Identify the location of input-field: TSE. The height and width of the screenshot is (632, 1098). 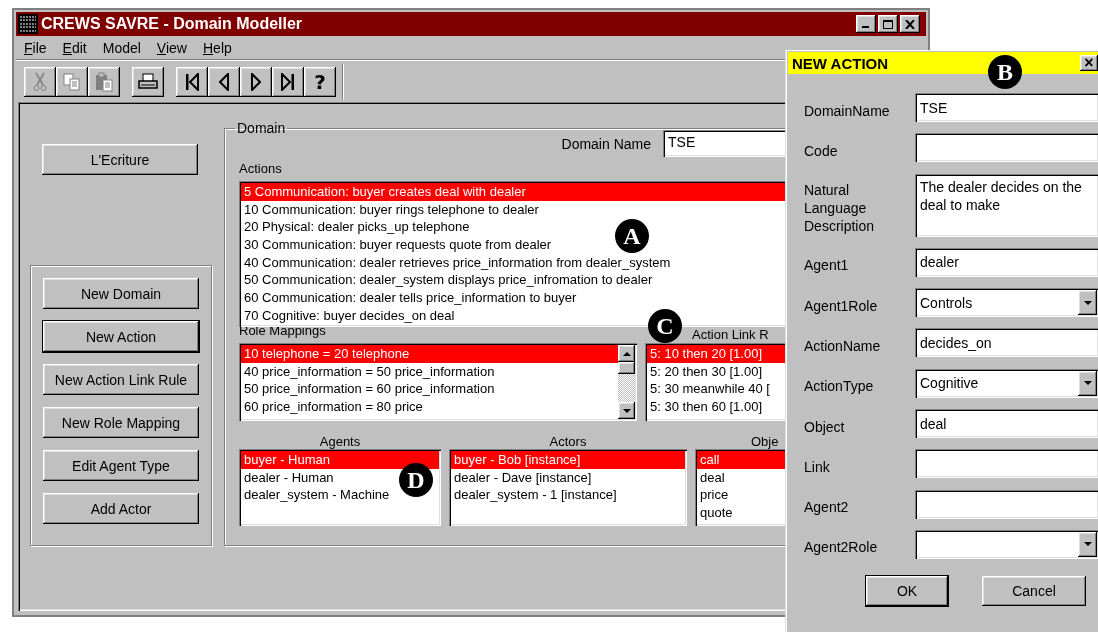
(1006, 107).